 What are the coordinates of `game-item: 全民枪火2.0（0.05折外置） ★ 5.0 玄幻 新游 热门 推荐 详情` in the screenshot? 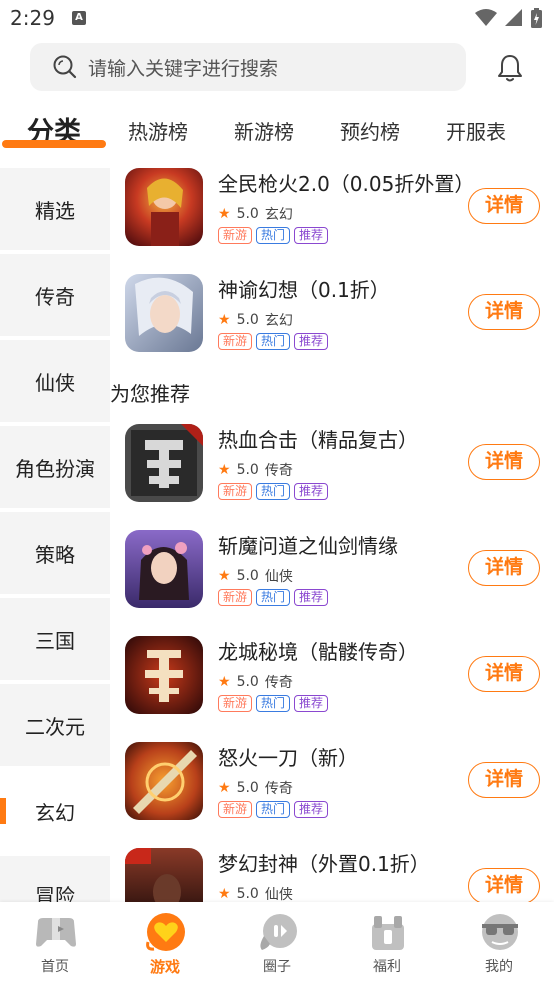 It's located at (332, 214).